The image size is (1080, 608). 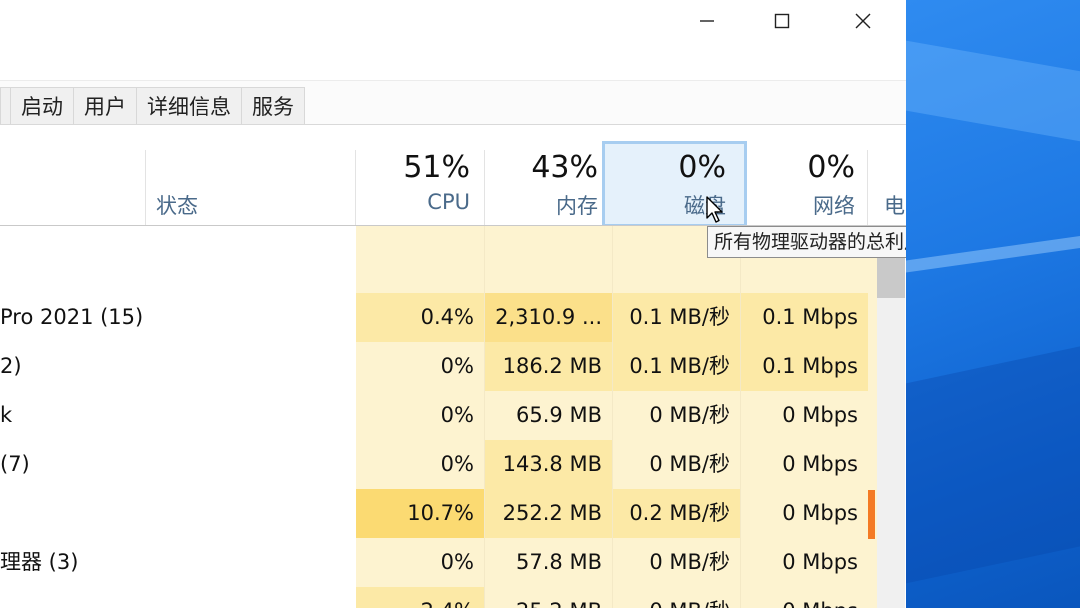 I want to click on memory-cell: 143.8 MB, so click(x=548, y=464).